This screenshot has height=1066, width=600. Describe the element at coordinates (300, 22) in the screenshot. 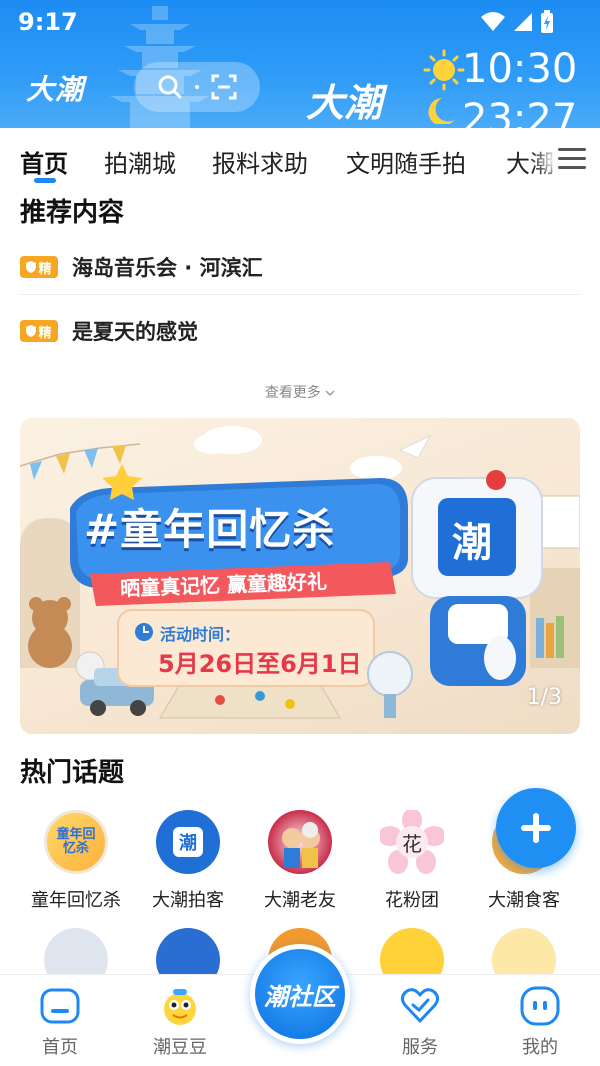

I see `status-bar: 9:17` at that location.